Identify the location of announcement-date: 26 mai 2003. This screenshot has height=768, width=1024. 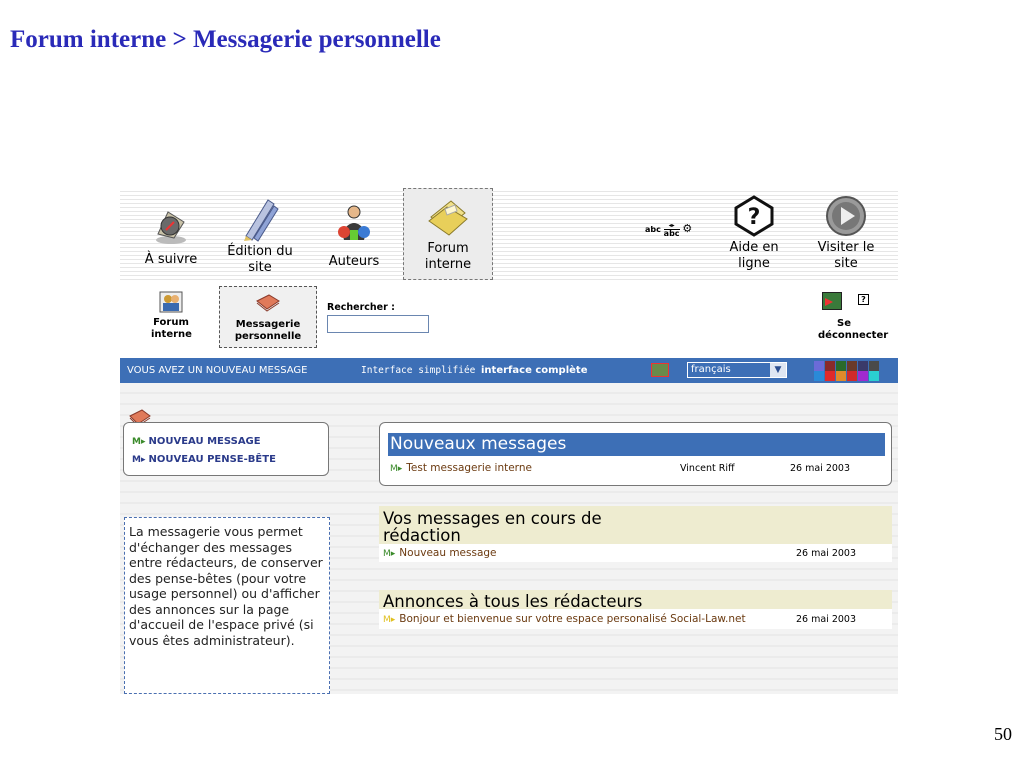
(826, 619).